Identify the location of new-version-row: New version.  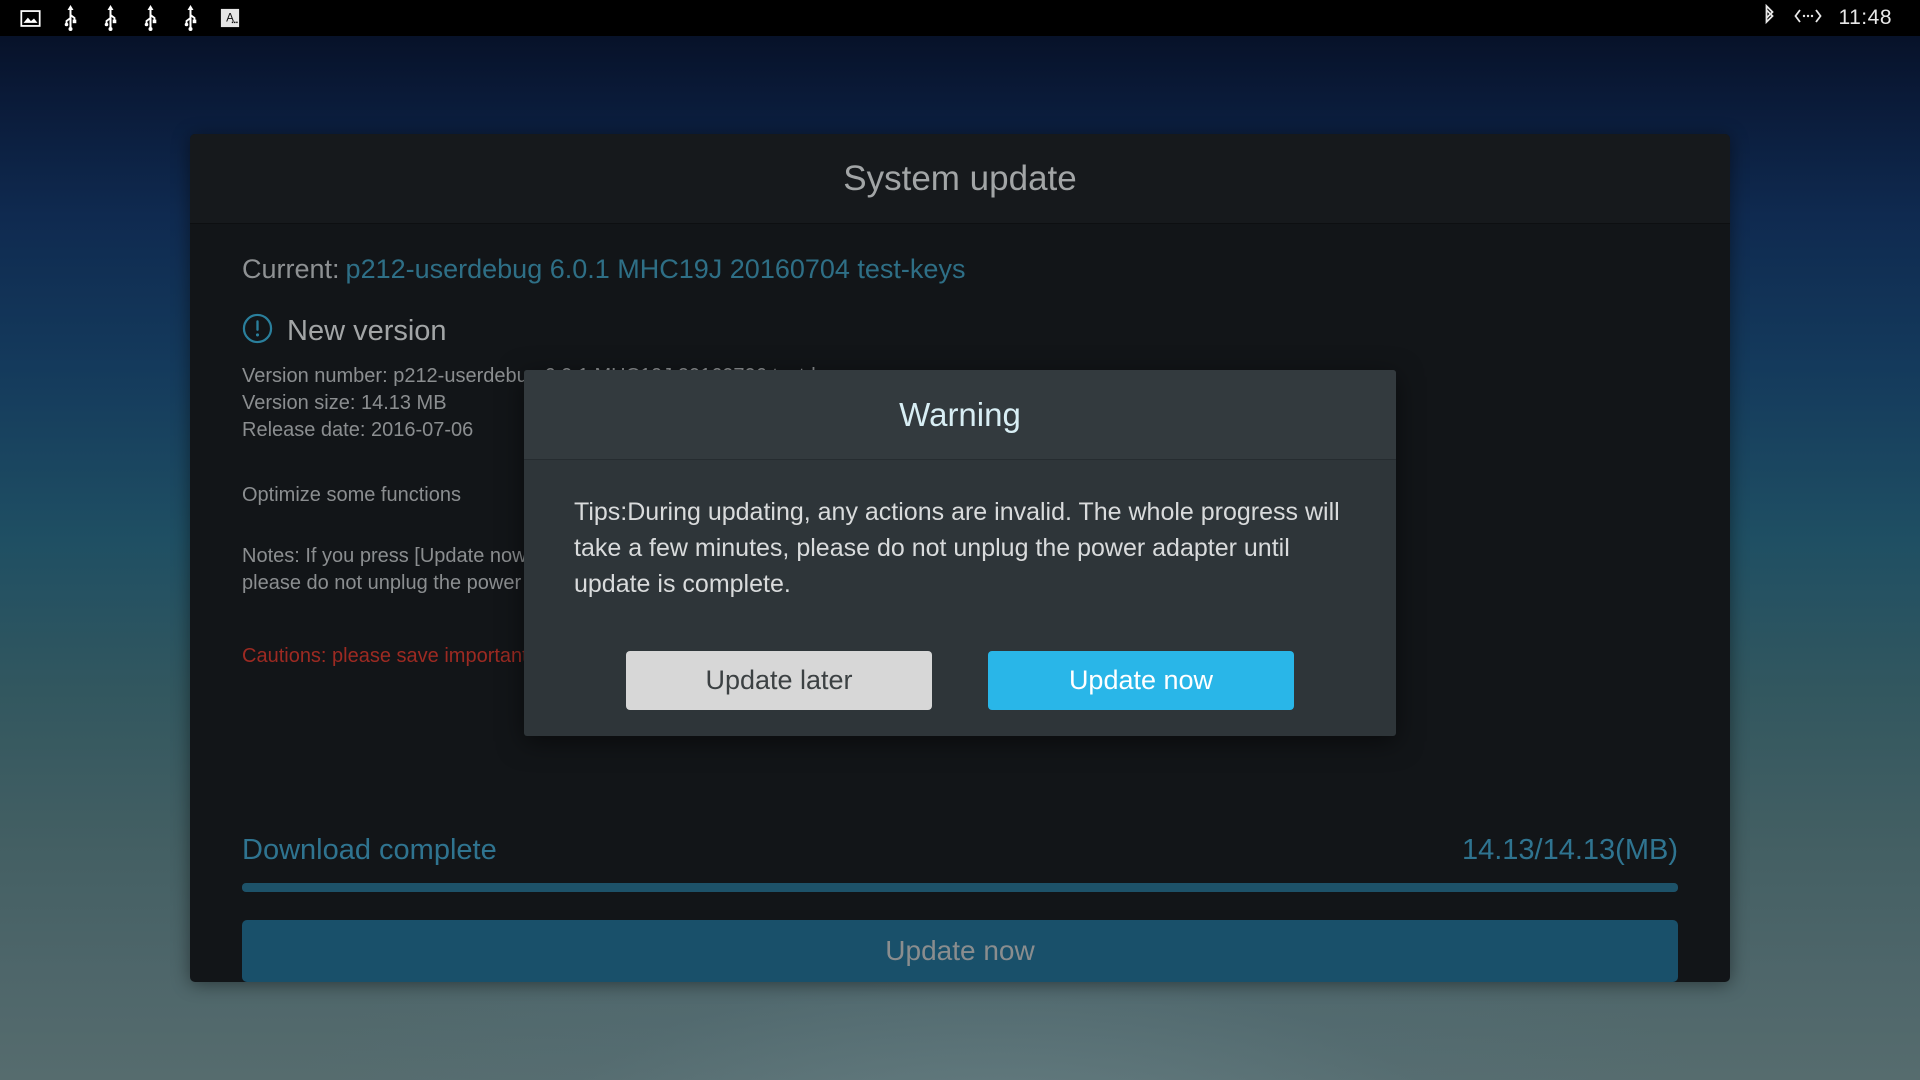
(960, 331).